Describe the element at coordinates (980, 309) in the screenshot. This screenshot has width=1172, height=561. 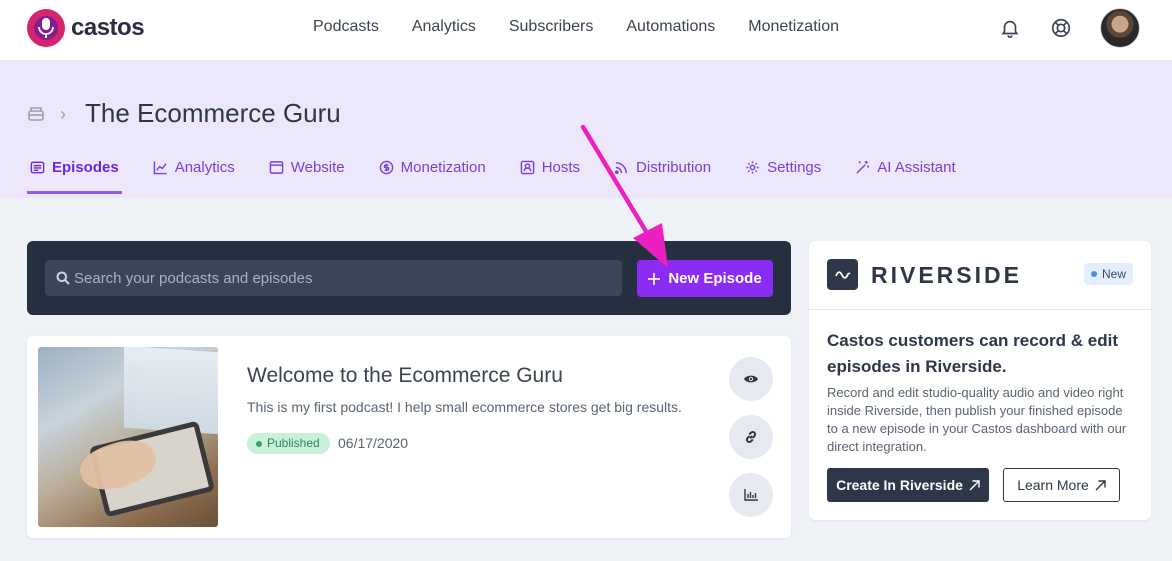
I see `divider` at that location.